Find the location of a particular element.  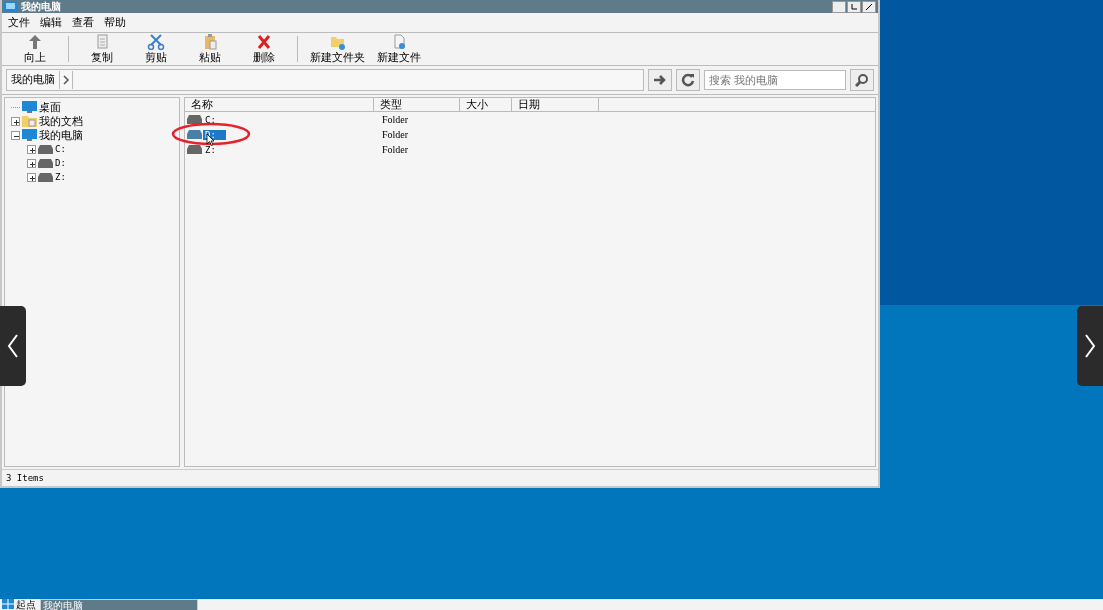

computer-icon is located at coordinates (10, 6).